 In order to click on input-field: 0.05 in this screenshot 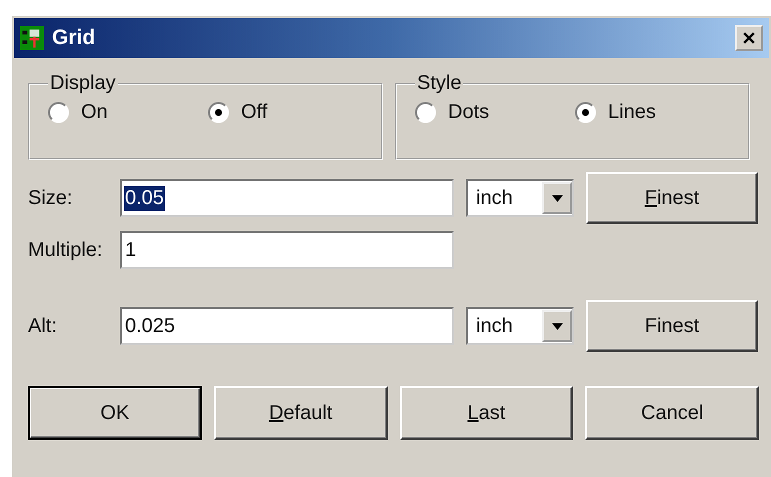, I will do `click(287, 198)`.